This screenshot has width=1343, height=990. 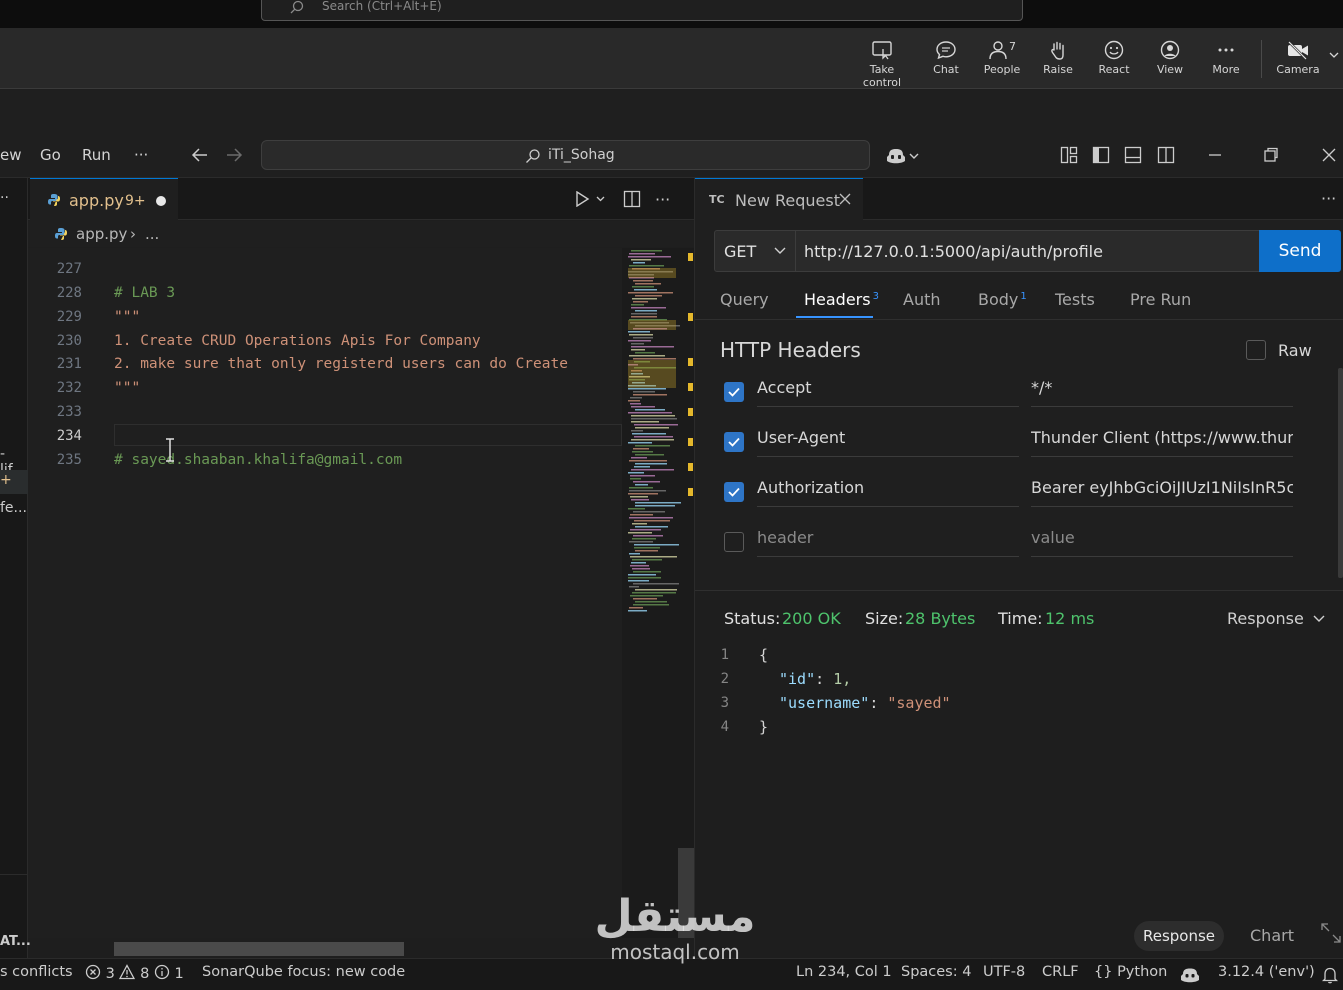 What do you see at coordinates (1060, 972) in the screenshot?
I see `eol-status: CRLF` at bounding box center [1060, 972].